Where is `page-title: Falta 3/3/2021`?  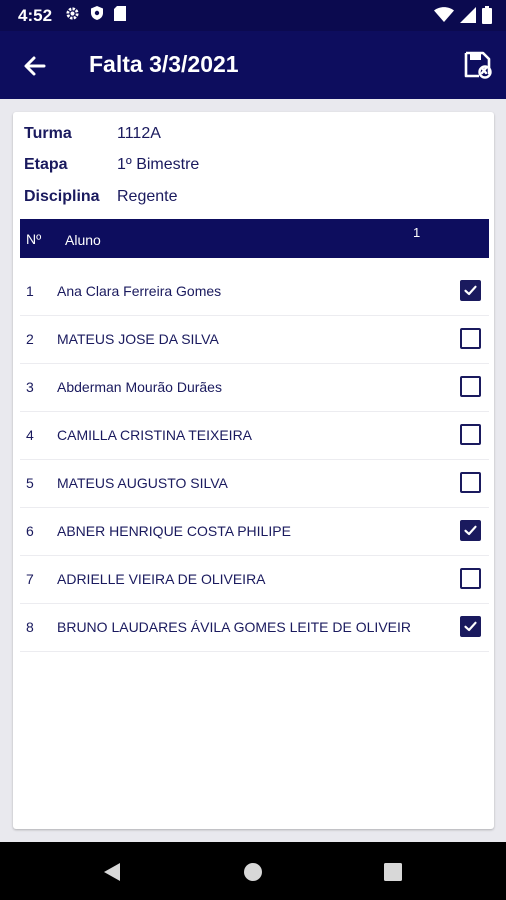 page-title: Falta 3/3/2021 is located at coordinates (164, 64).